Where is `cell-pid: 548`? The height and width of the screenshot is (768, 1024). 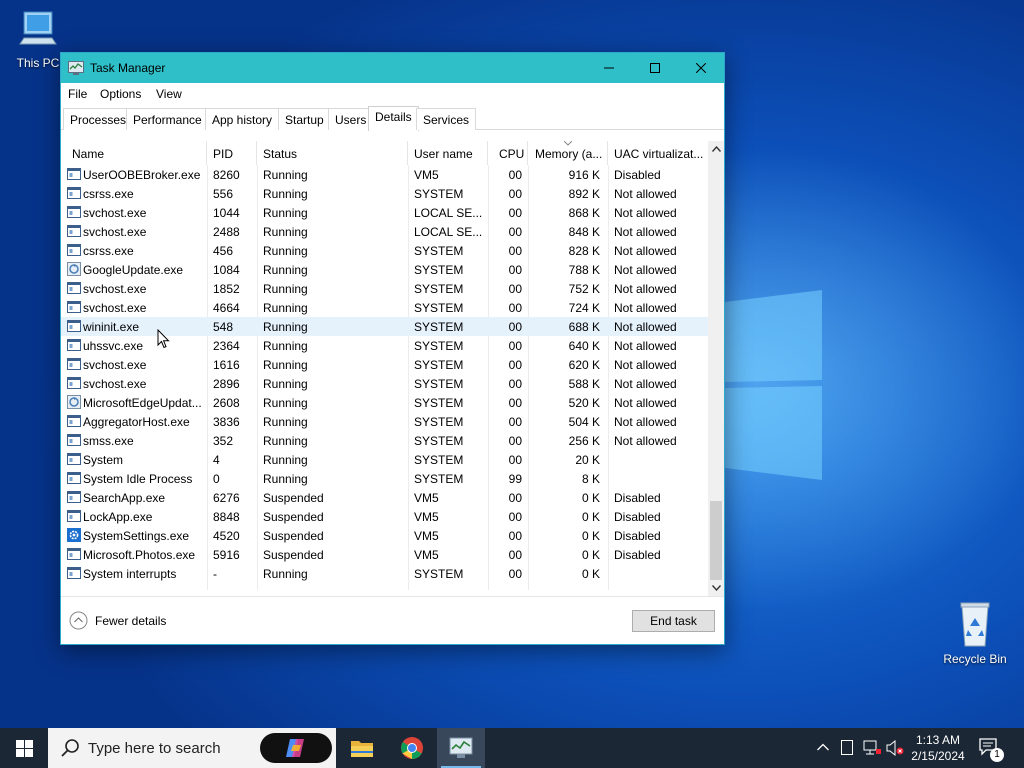 cell-pid: 548 is located at coordinates (223, 327).